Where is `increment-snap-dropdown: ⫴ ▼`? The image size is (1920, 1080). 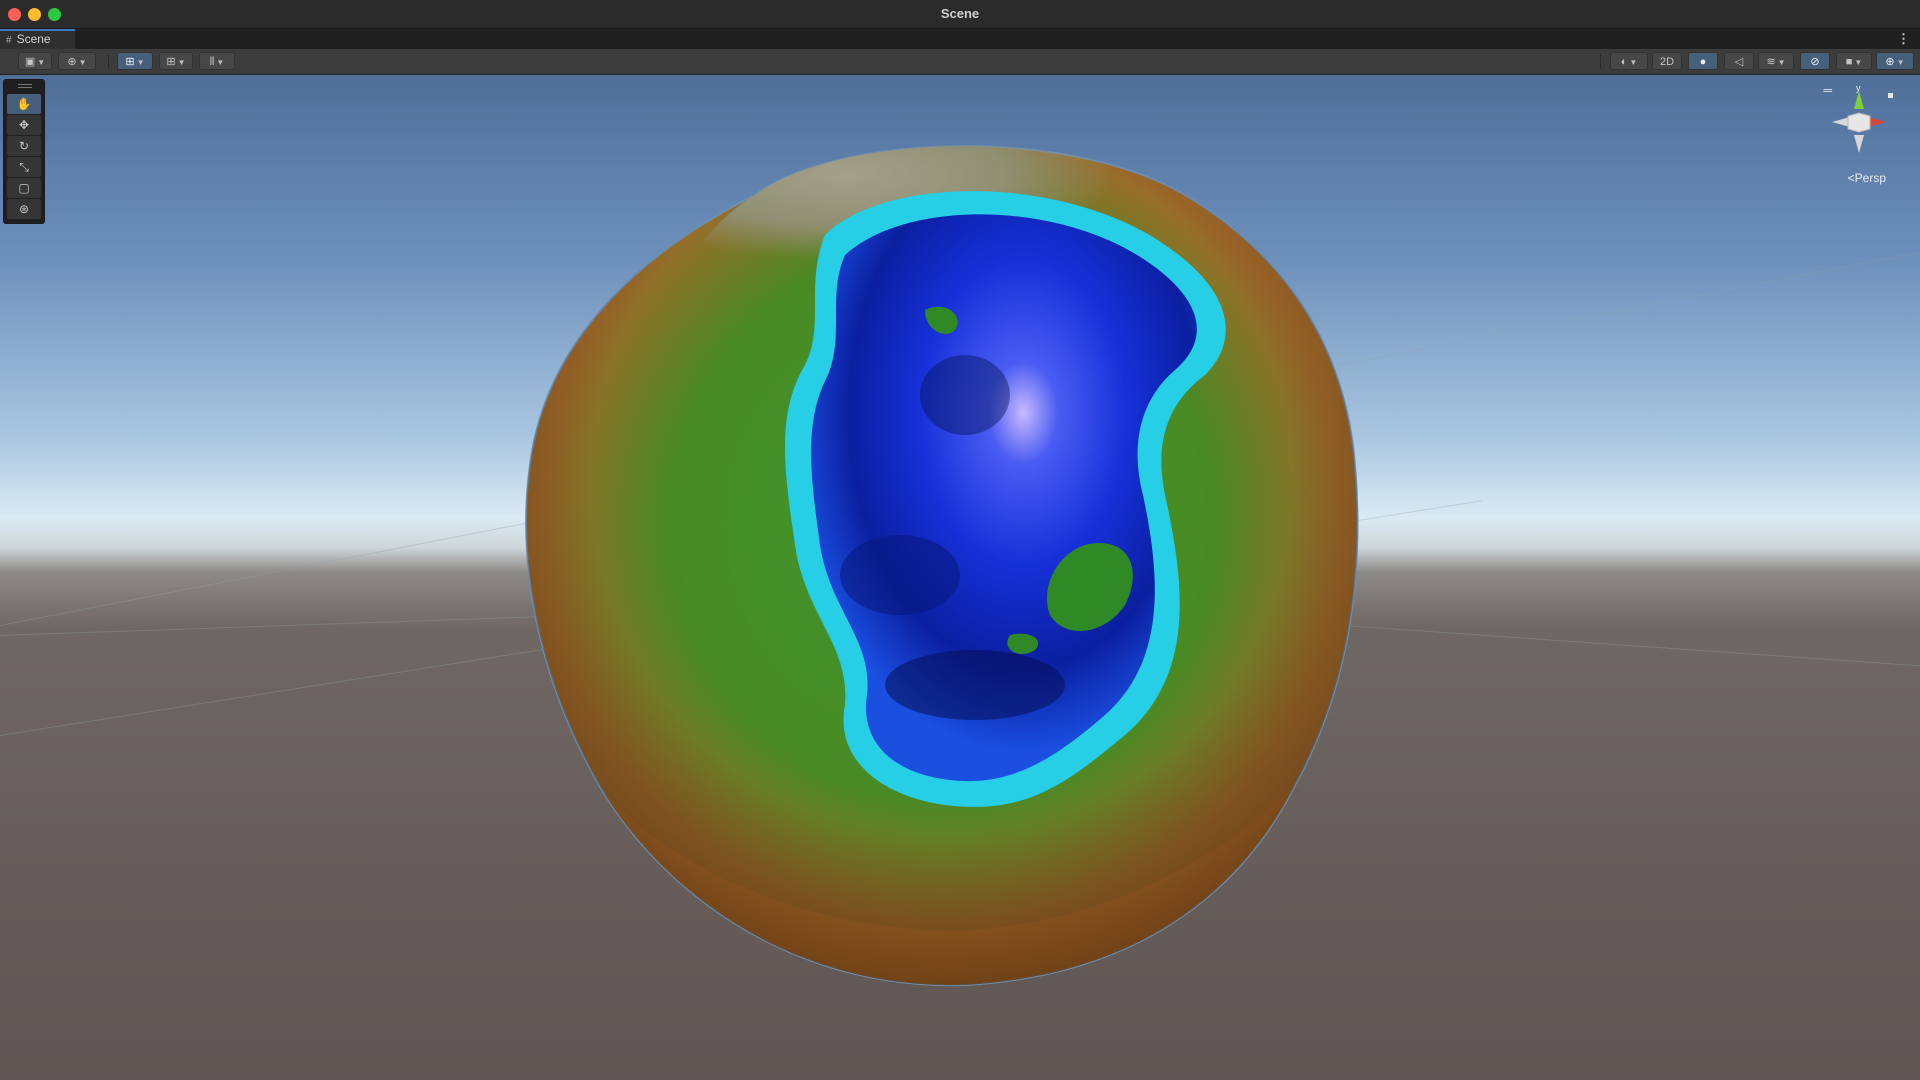
increment-snap-dropdown: ⫴ ▼ is located at coordinates (217, 61).